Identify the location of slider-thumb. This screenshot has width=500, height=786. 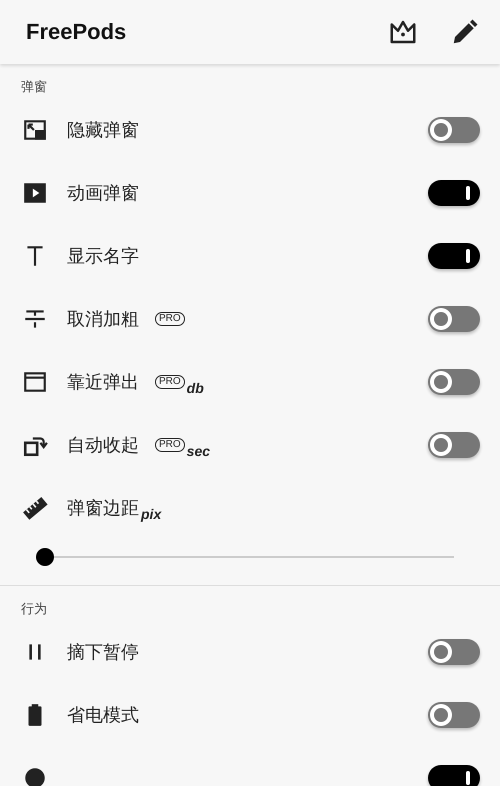
(45, 557).